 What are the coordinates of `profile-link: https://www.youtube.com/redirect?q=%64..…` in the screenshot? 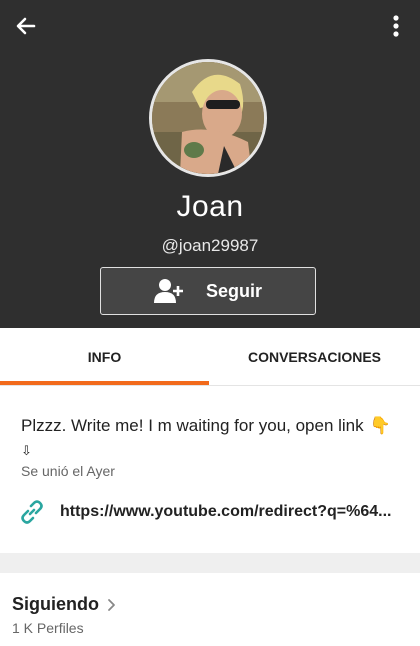 It's located at (213, 512).